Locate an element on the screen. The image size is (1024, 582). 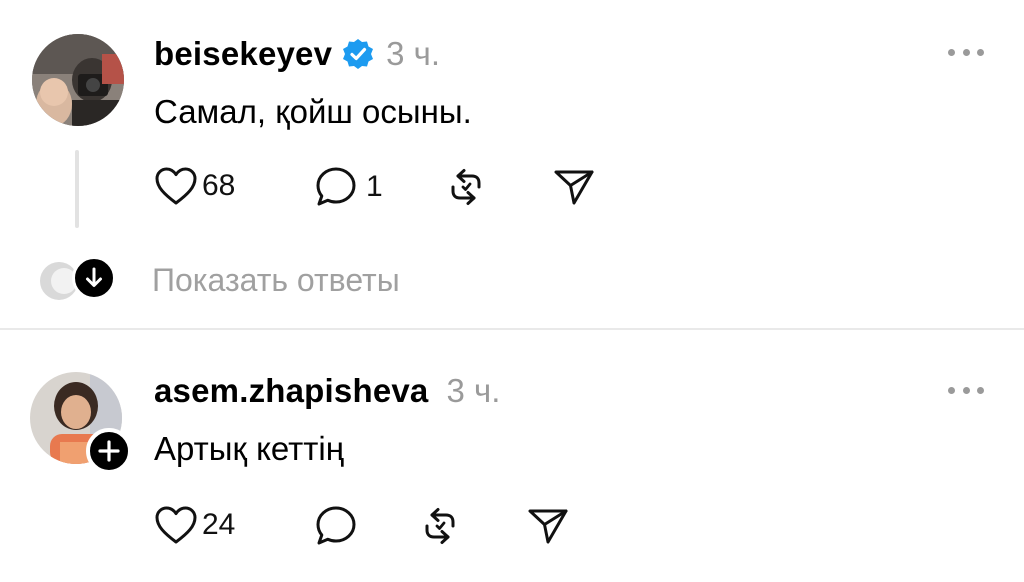
post-username: beisekeyev is located at coordinates (243, 54).